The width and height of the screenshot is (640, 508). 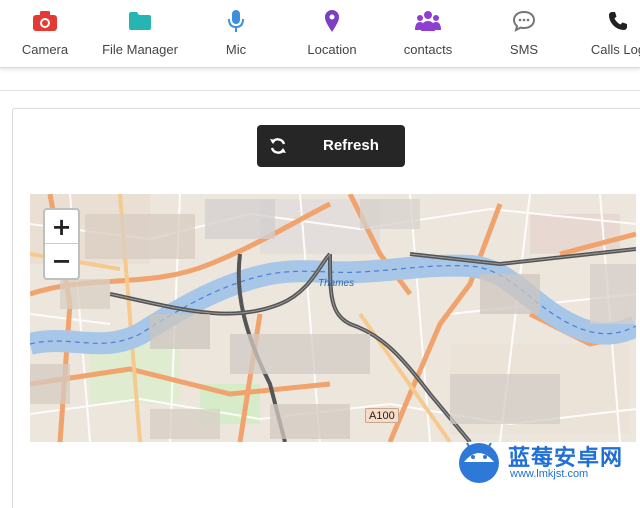 I want to click on camera-icon, so click(x=45, y=21).